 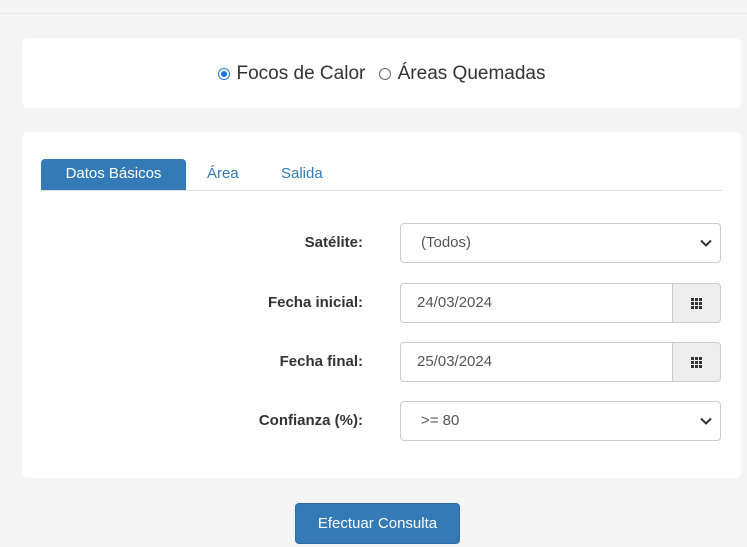 I want to click on top-divider, so click(x=373, y=13).